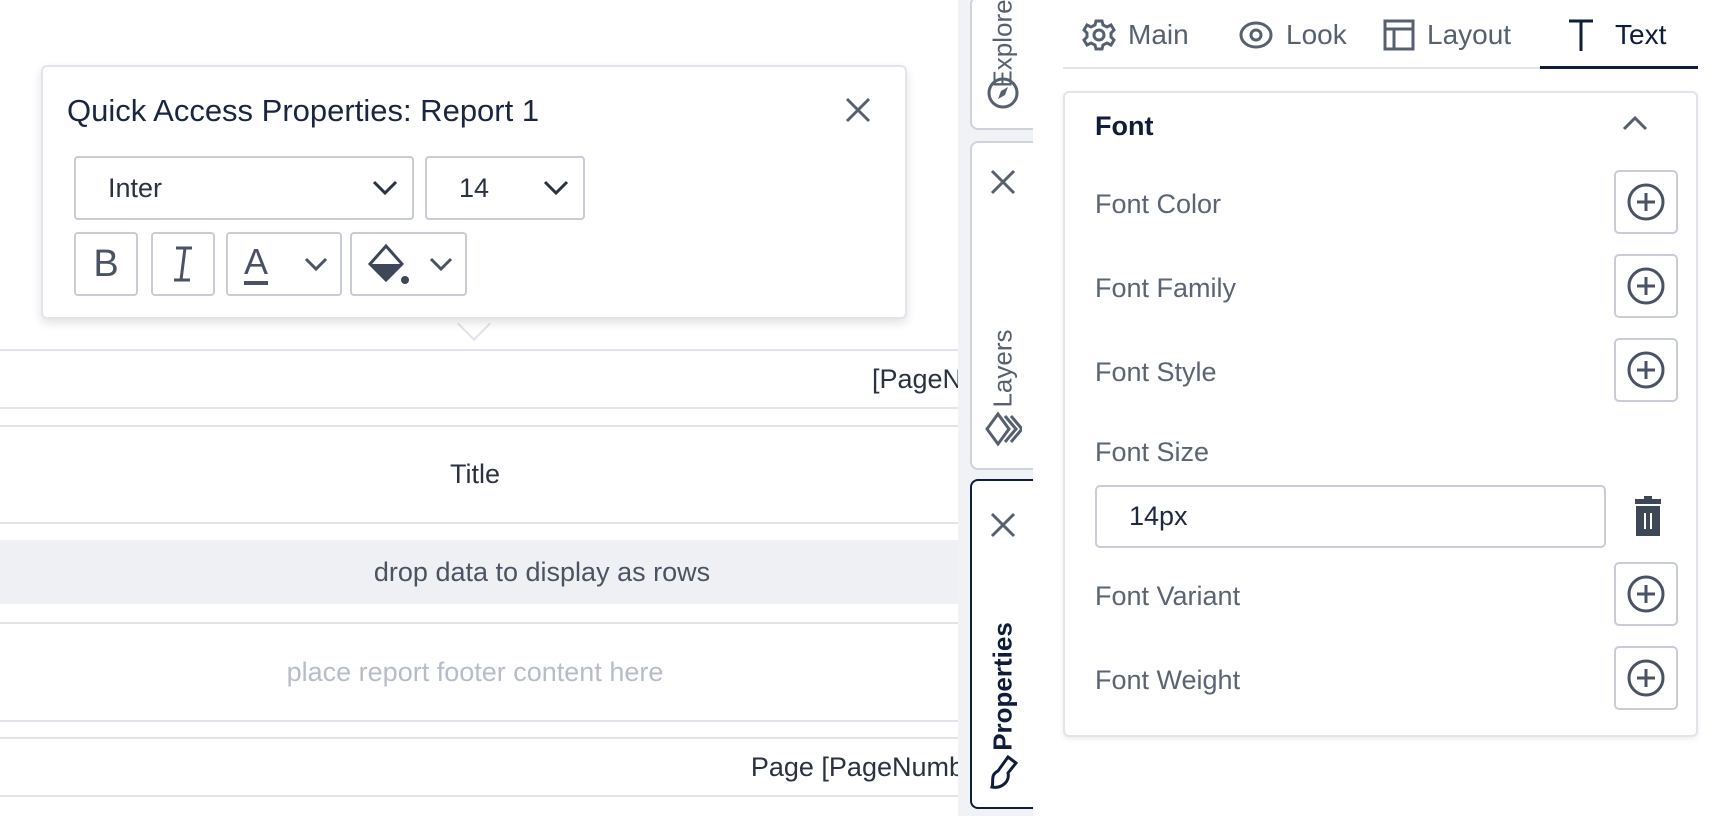 The width and height of the screenshot is (1726, 816). Describe the element at coordinates (1256, 35) in the screenshot. I see `eye-icon` at that location.